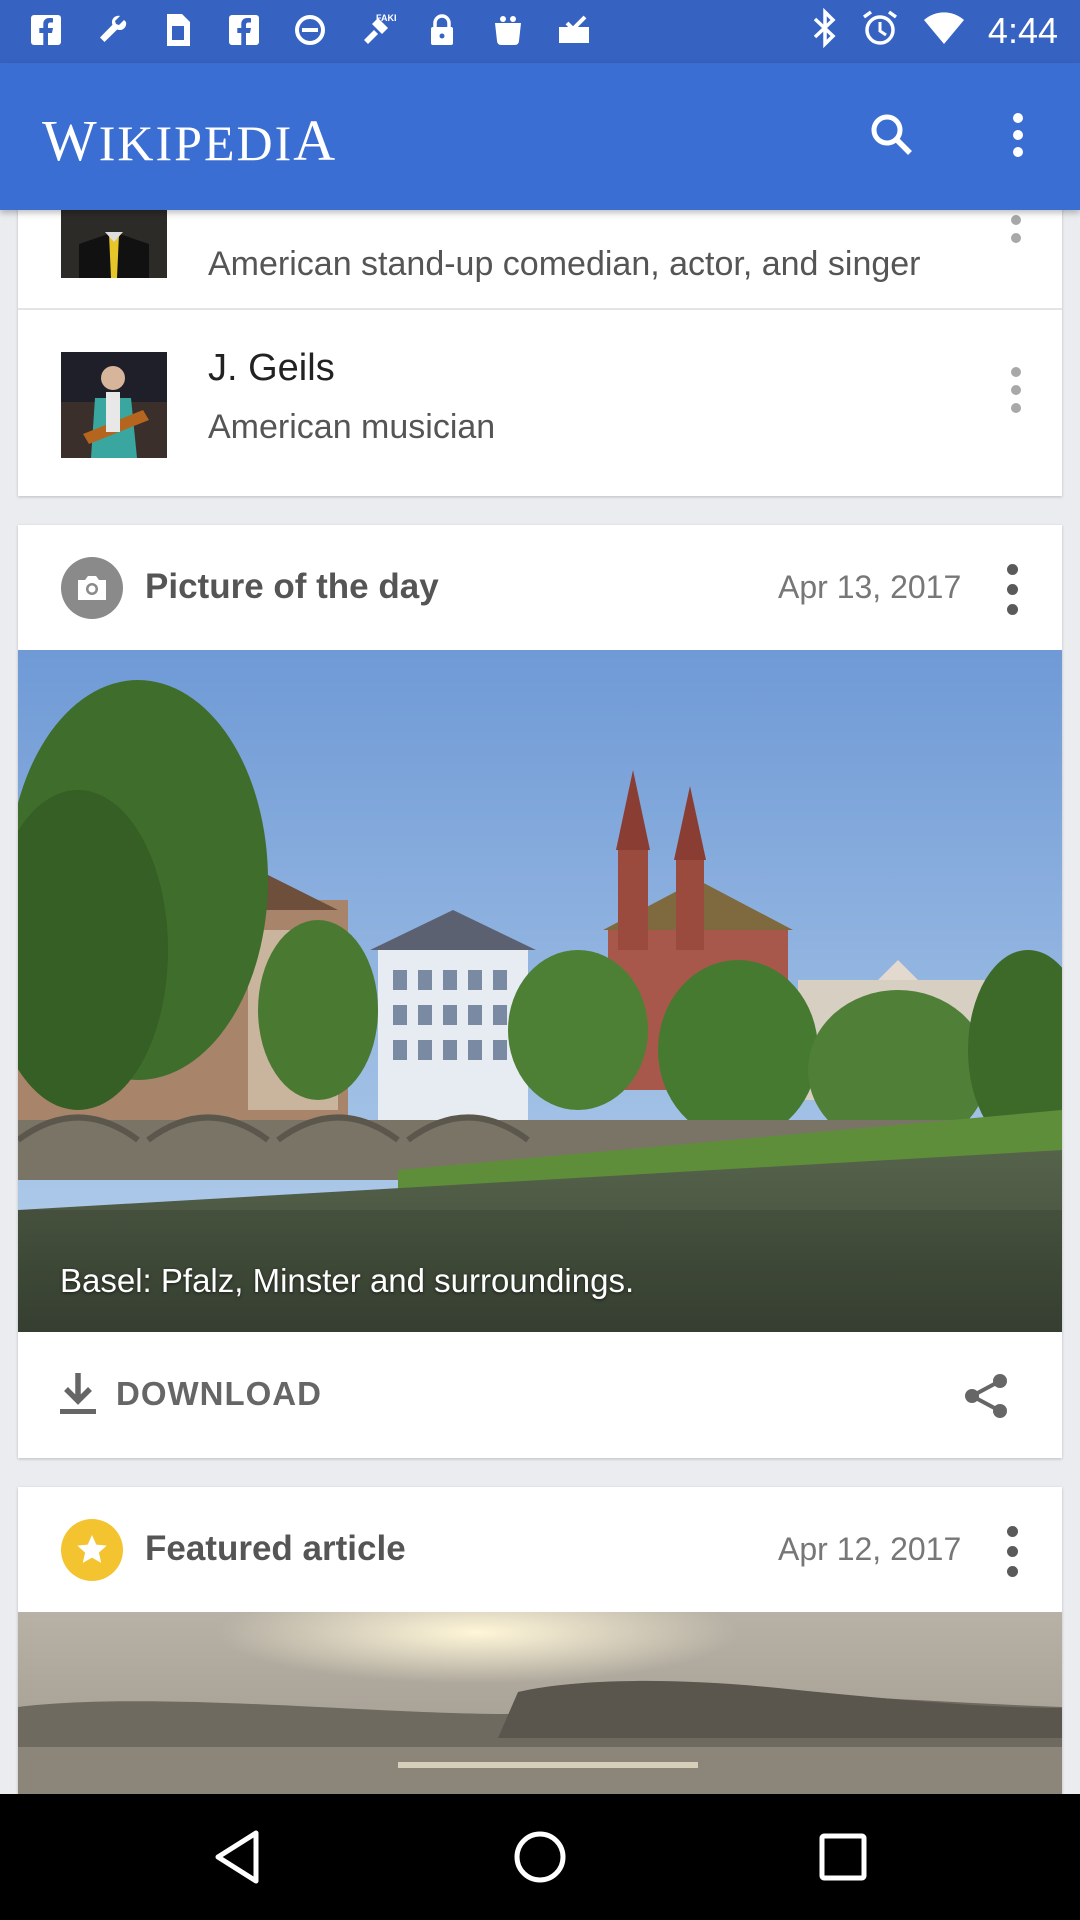 This screenshot has height=1920, width=1080. I want to click on svg-text: FAKE, so click(386, 18).